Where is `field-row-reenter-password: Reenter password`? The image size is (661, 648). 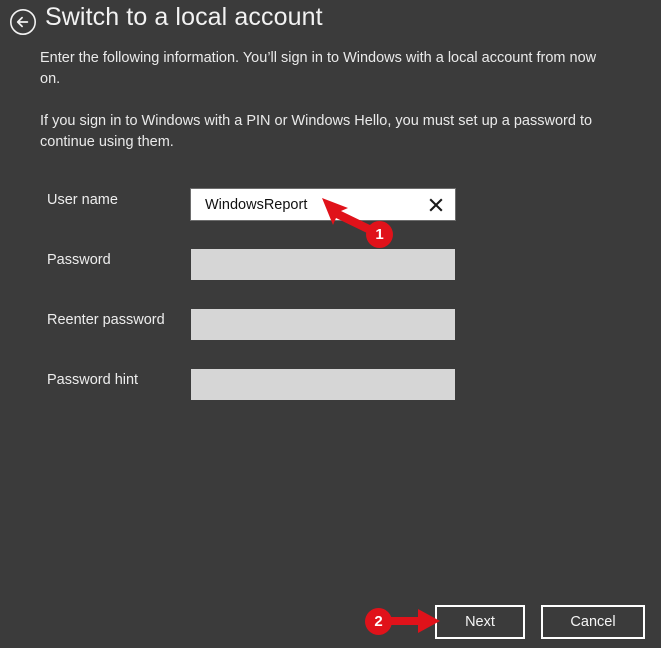 field-row-reenter-password: Reenter password is located at coordinates (330, 330).